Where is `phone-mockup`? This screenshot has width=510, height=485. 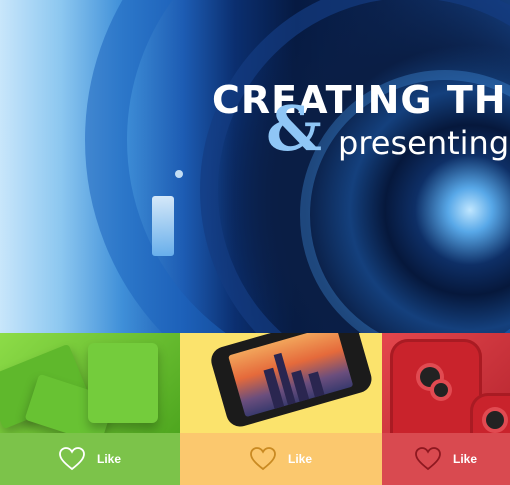 phone-mockup is located at coordinates (291, 381).